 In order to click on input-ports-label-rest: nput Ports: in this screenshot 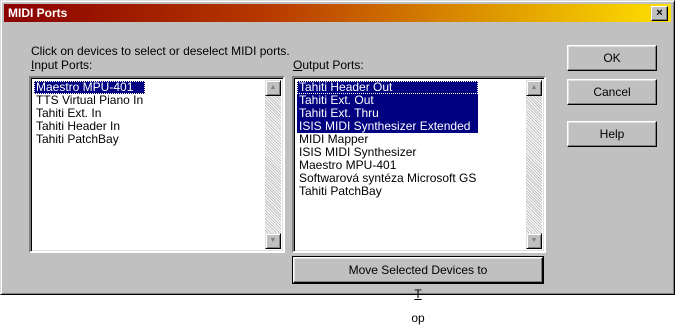, I will do `click(63, 65)`.